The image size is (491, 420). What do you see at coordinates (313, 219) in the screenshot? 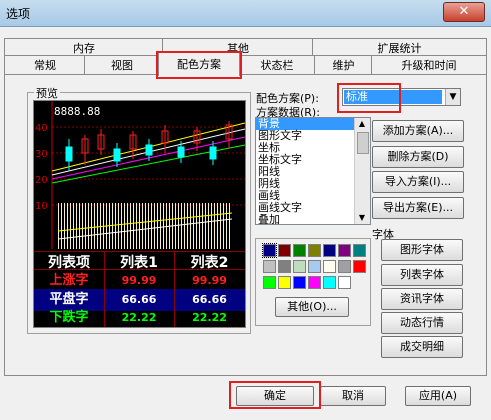
I see `list-item: 叠加` at bounding box center [313, 219].